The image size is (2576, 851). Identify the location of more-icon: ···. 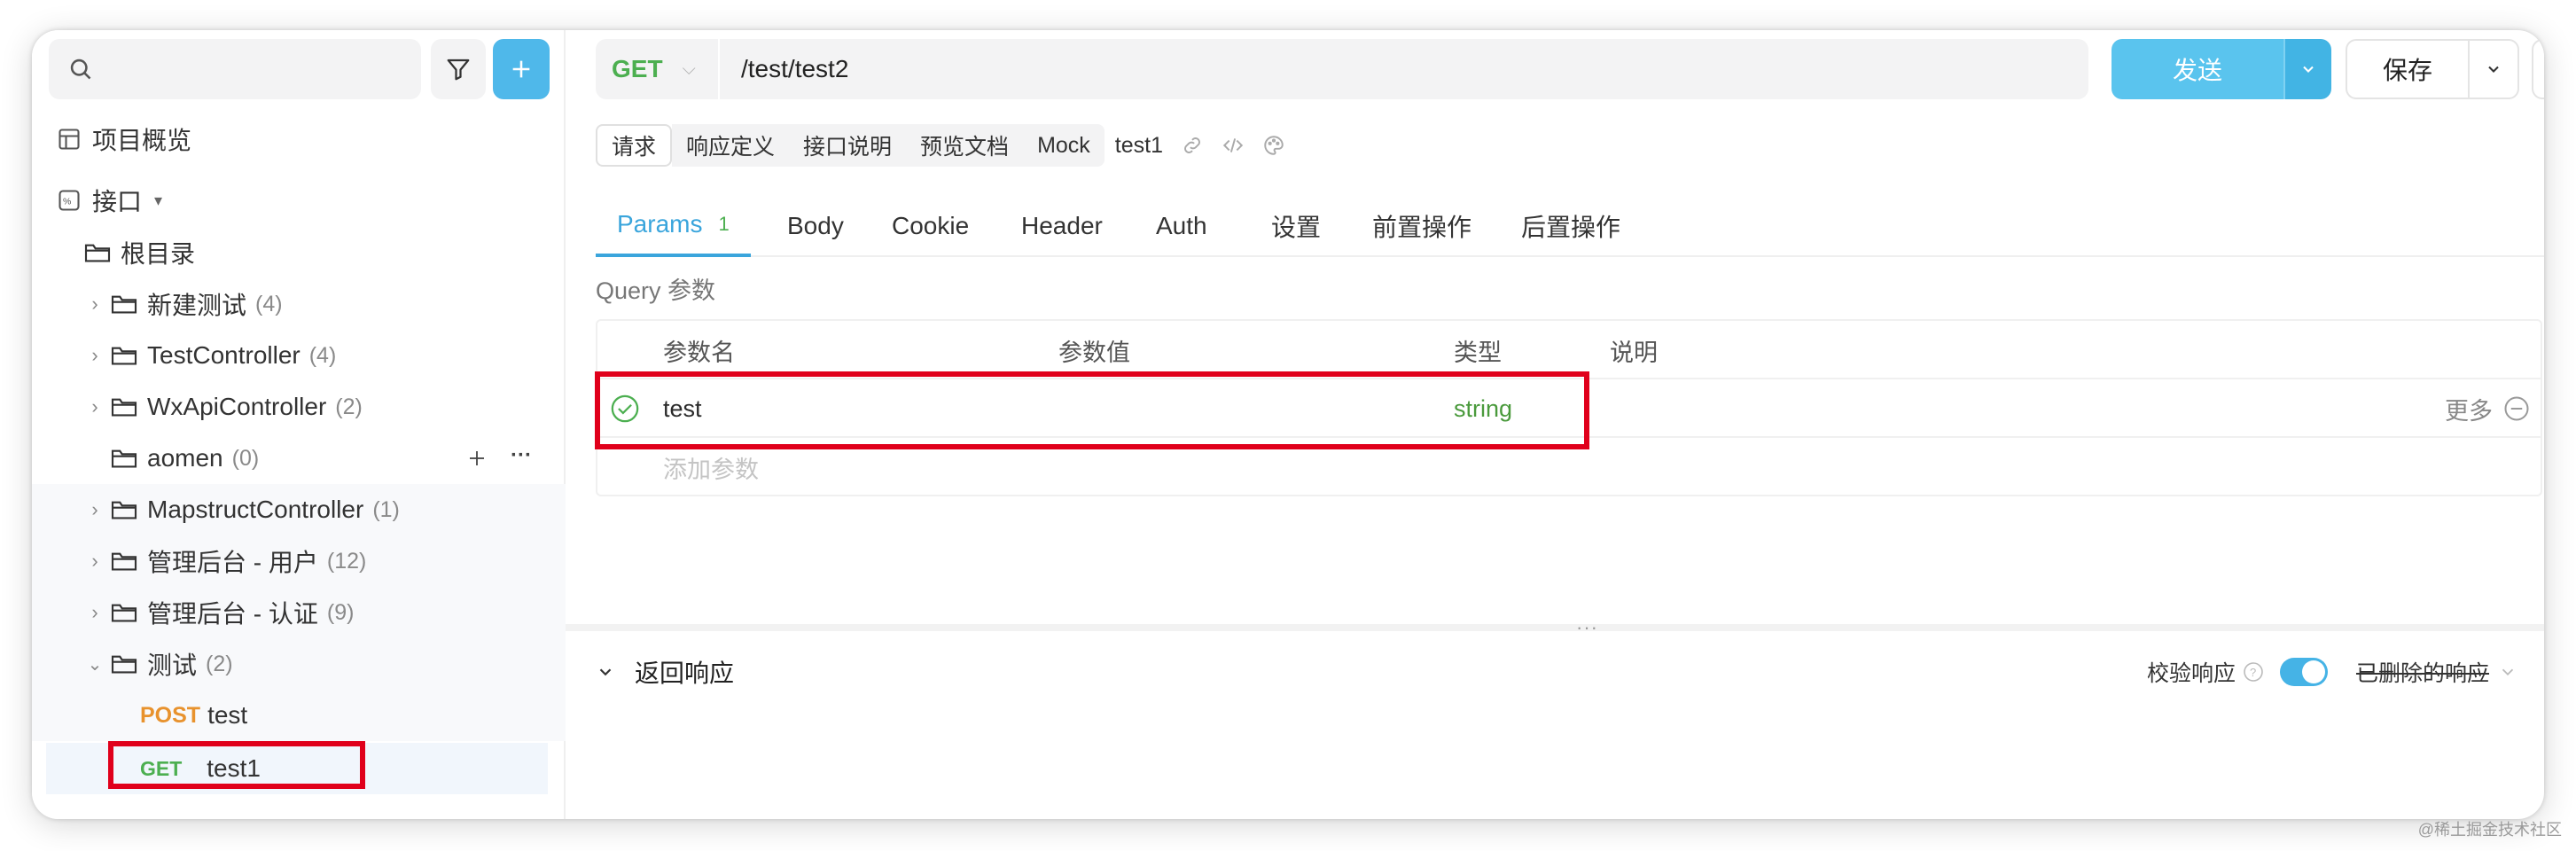
(521, 455).